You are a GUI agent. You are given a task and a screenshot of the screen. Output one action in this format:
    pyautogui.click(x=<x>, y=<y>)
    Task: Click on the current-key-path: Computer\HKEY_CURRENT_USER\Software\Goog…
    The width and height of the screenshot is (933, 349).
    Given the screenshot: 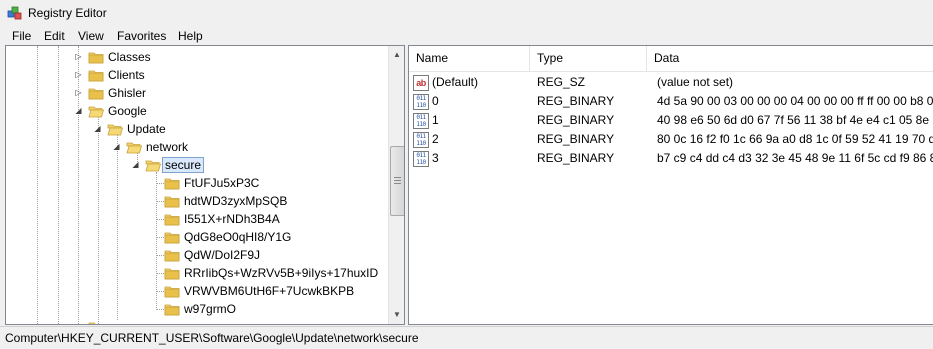 What is the action you would take?
    pyautogui.click(x=212, y=338)
    